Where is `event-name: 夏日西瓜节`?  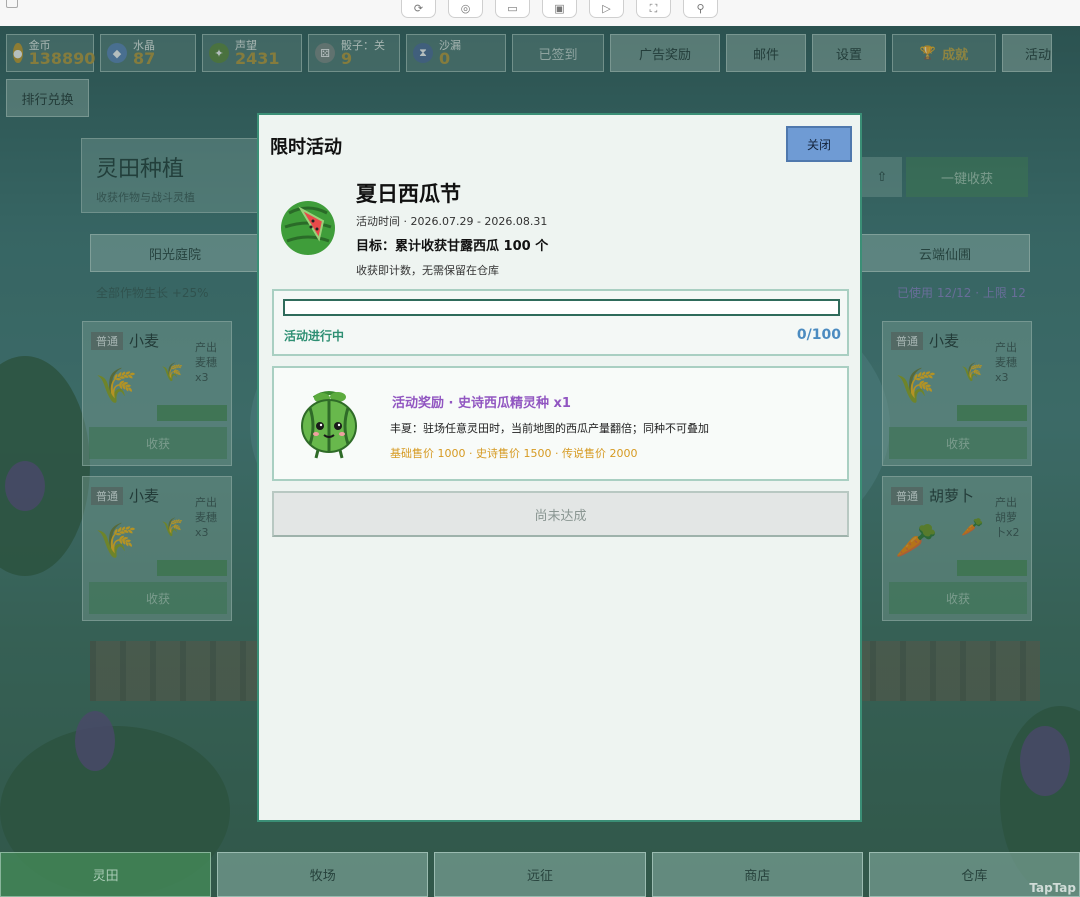
event-name: 夏日西瓜节 is located at coordinates (408, 194).